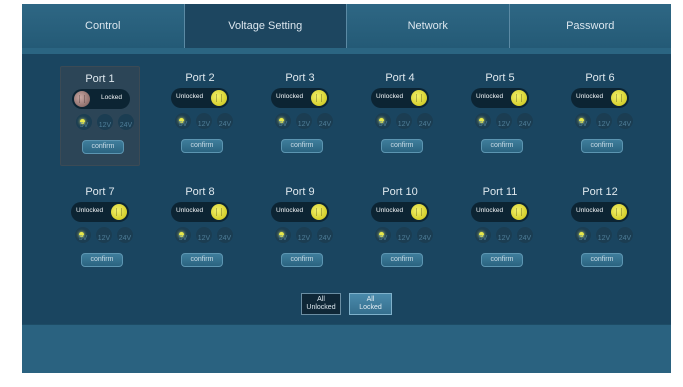  I want to click on port-title: Port 4, so click(400, 78).